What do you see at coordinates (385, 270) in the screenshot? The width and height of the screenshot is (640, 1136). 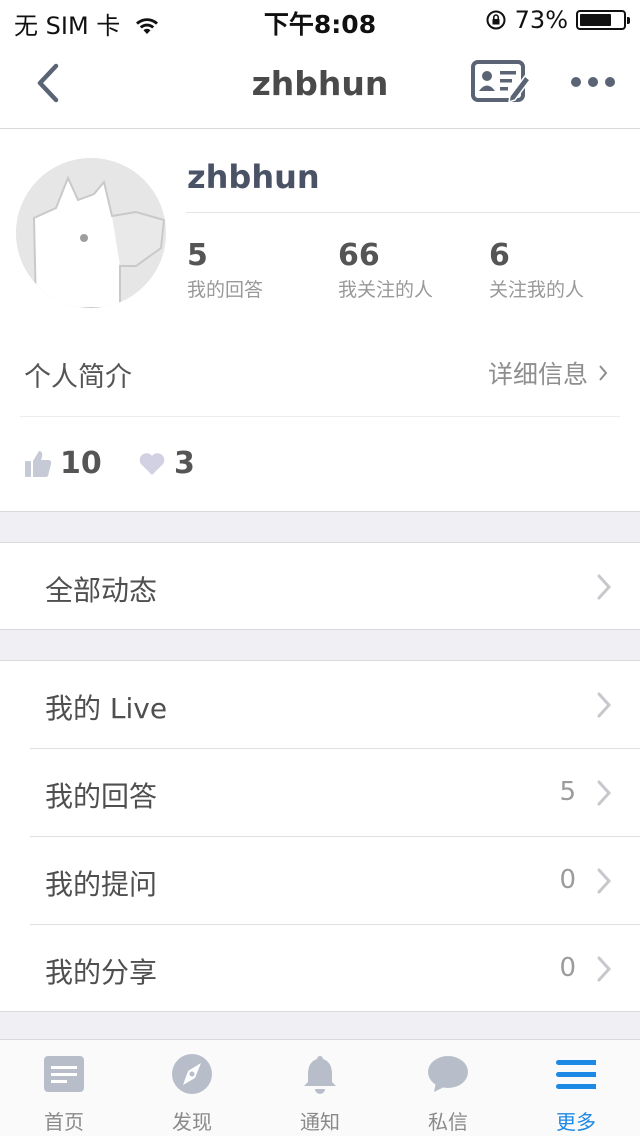 I see `stat-following: 66 我关注的人` at bounding box center [385, 270].